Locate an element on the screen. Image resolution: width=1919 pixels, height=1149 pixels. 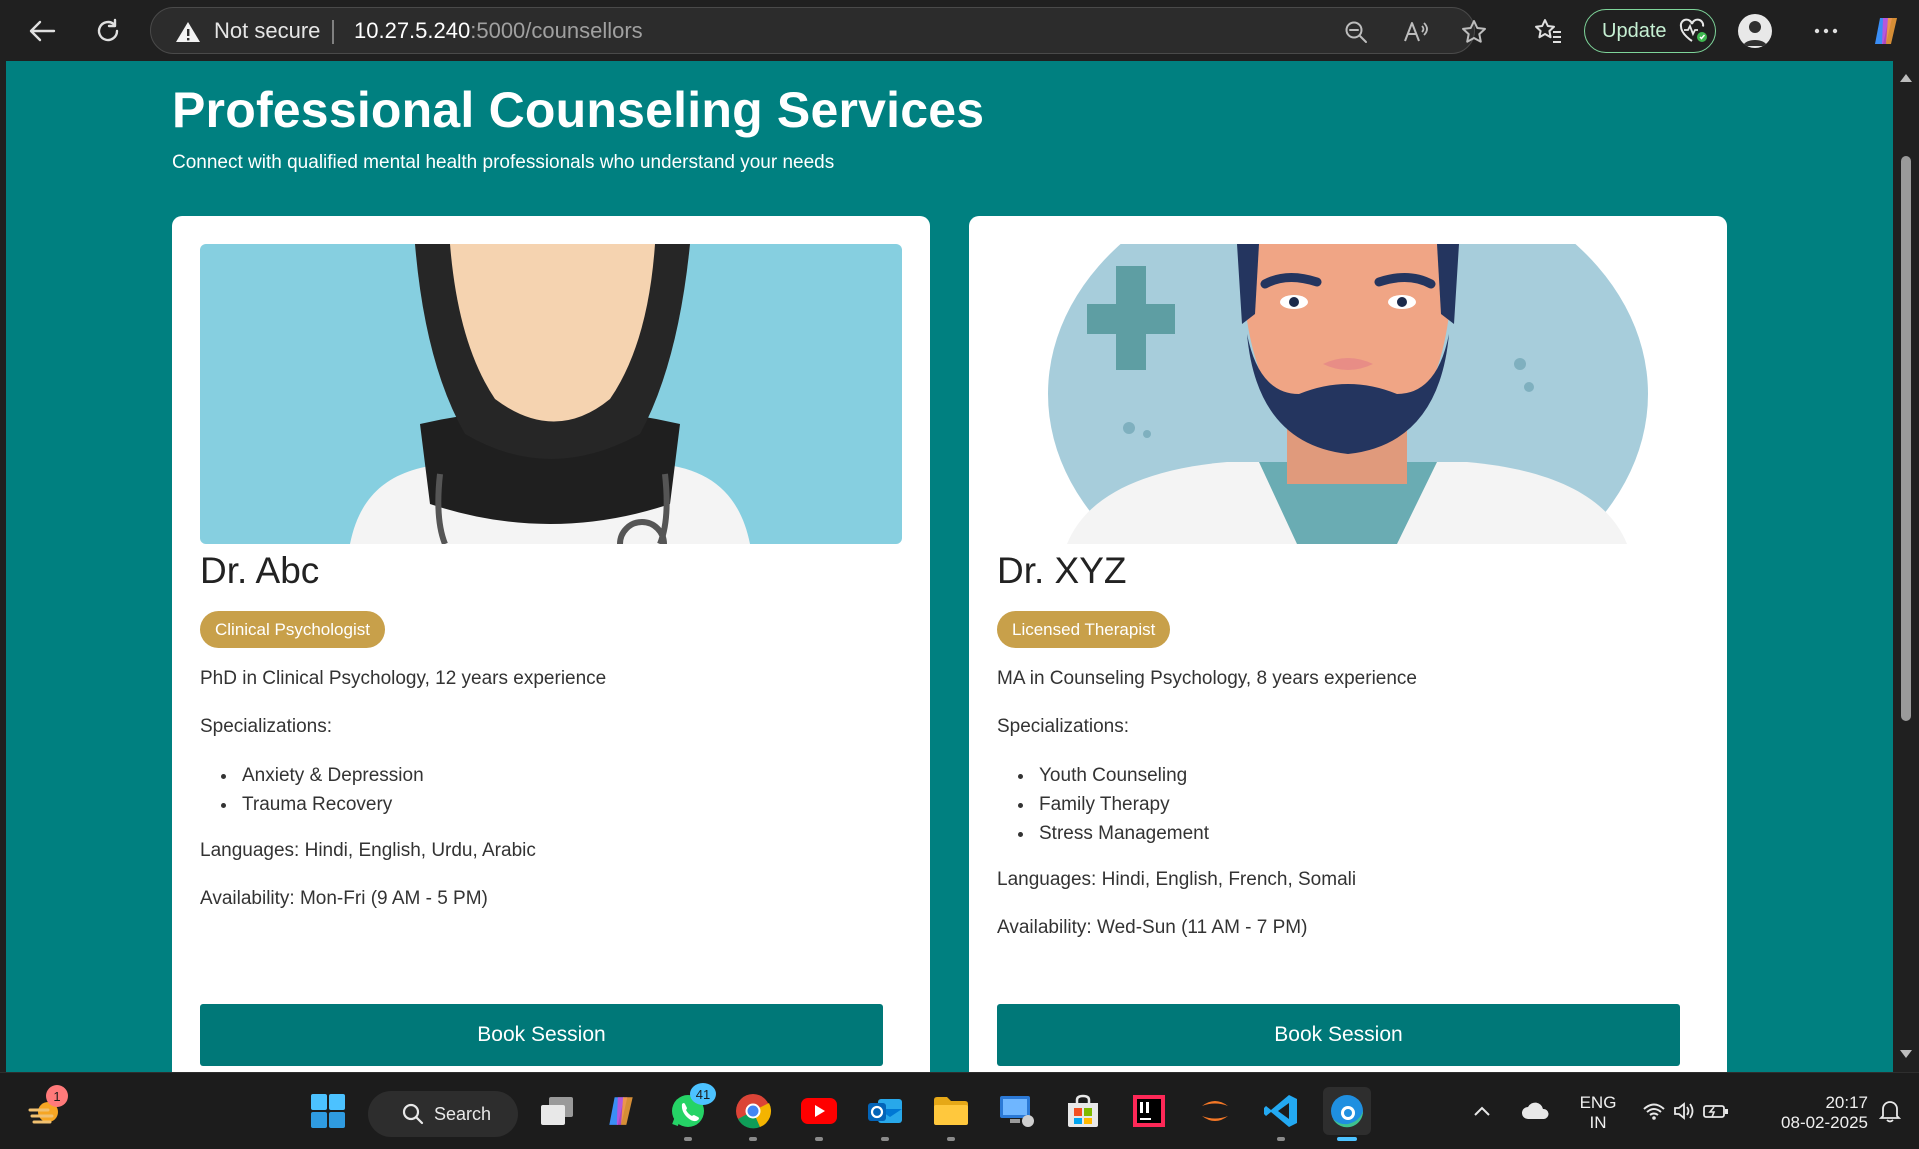
profile-avatar is located at coordinates (1755, 31).